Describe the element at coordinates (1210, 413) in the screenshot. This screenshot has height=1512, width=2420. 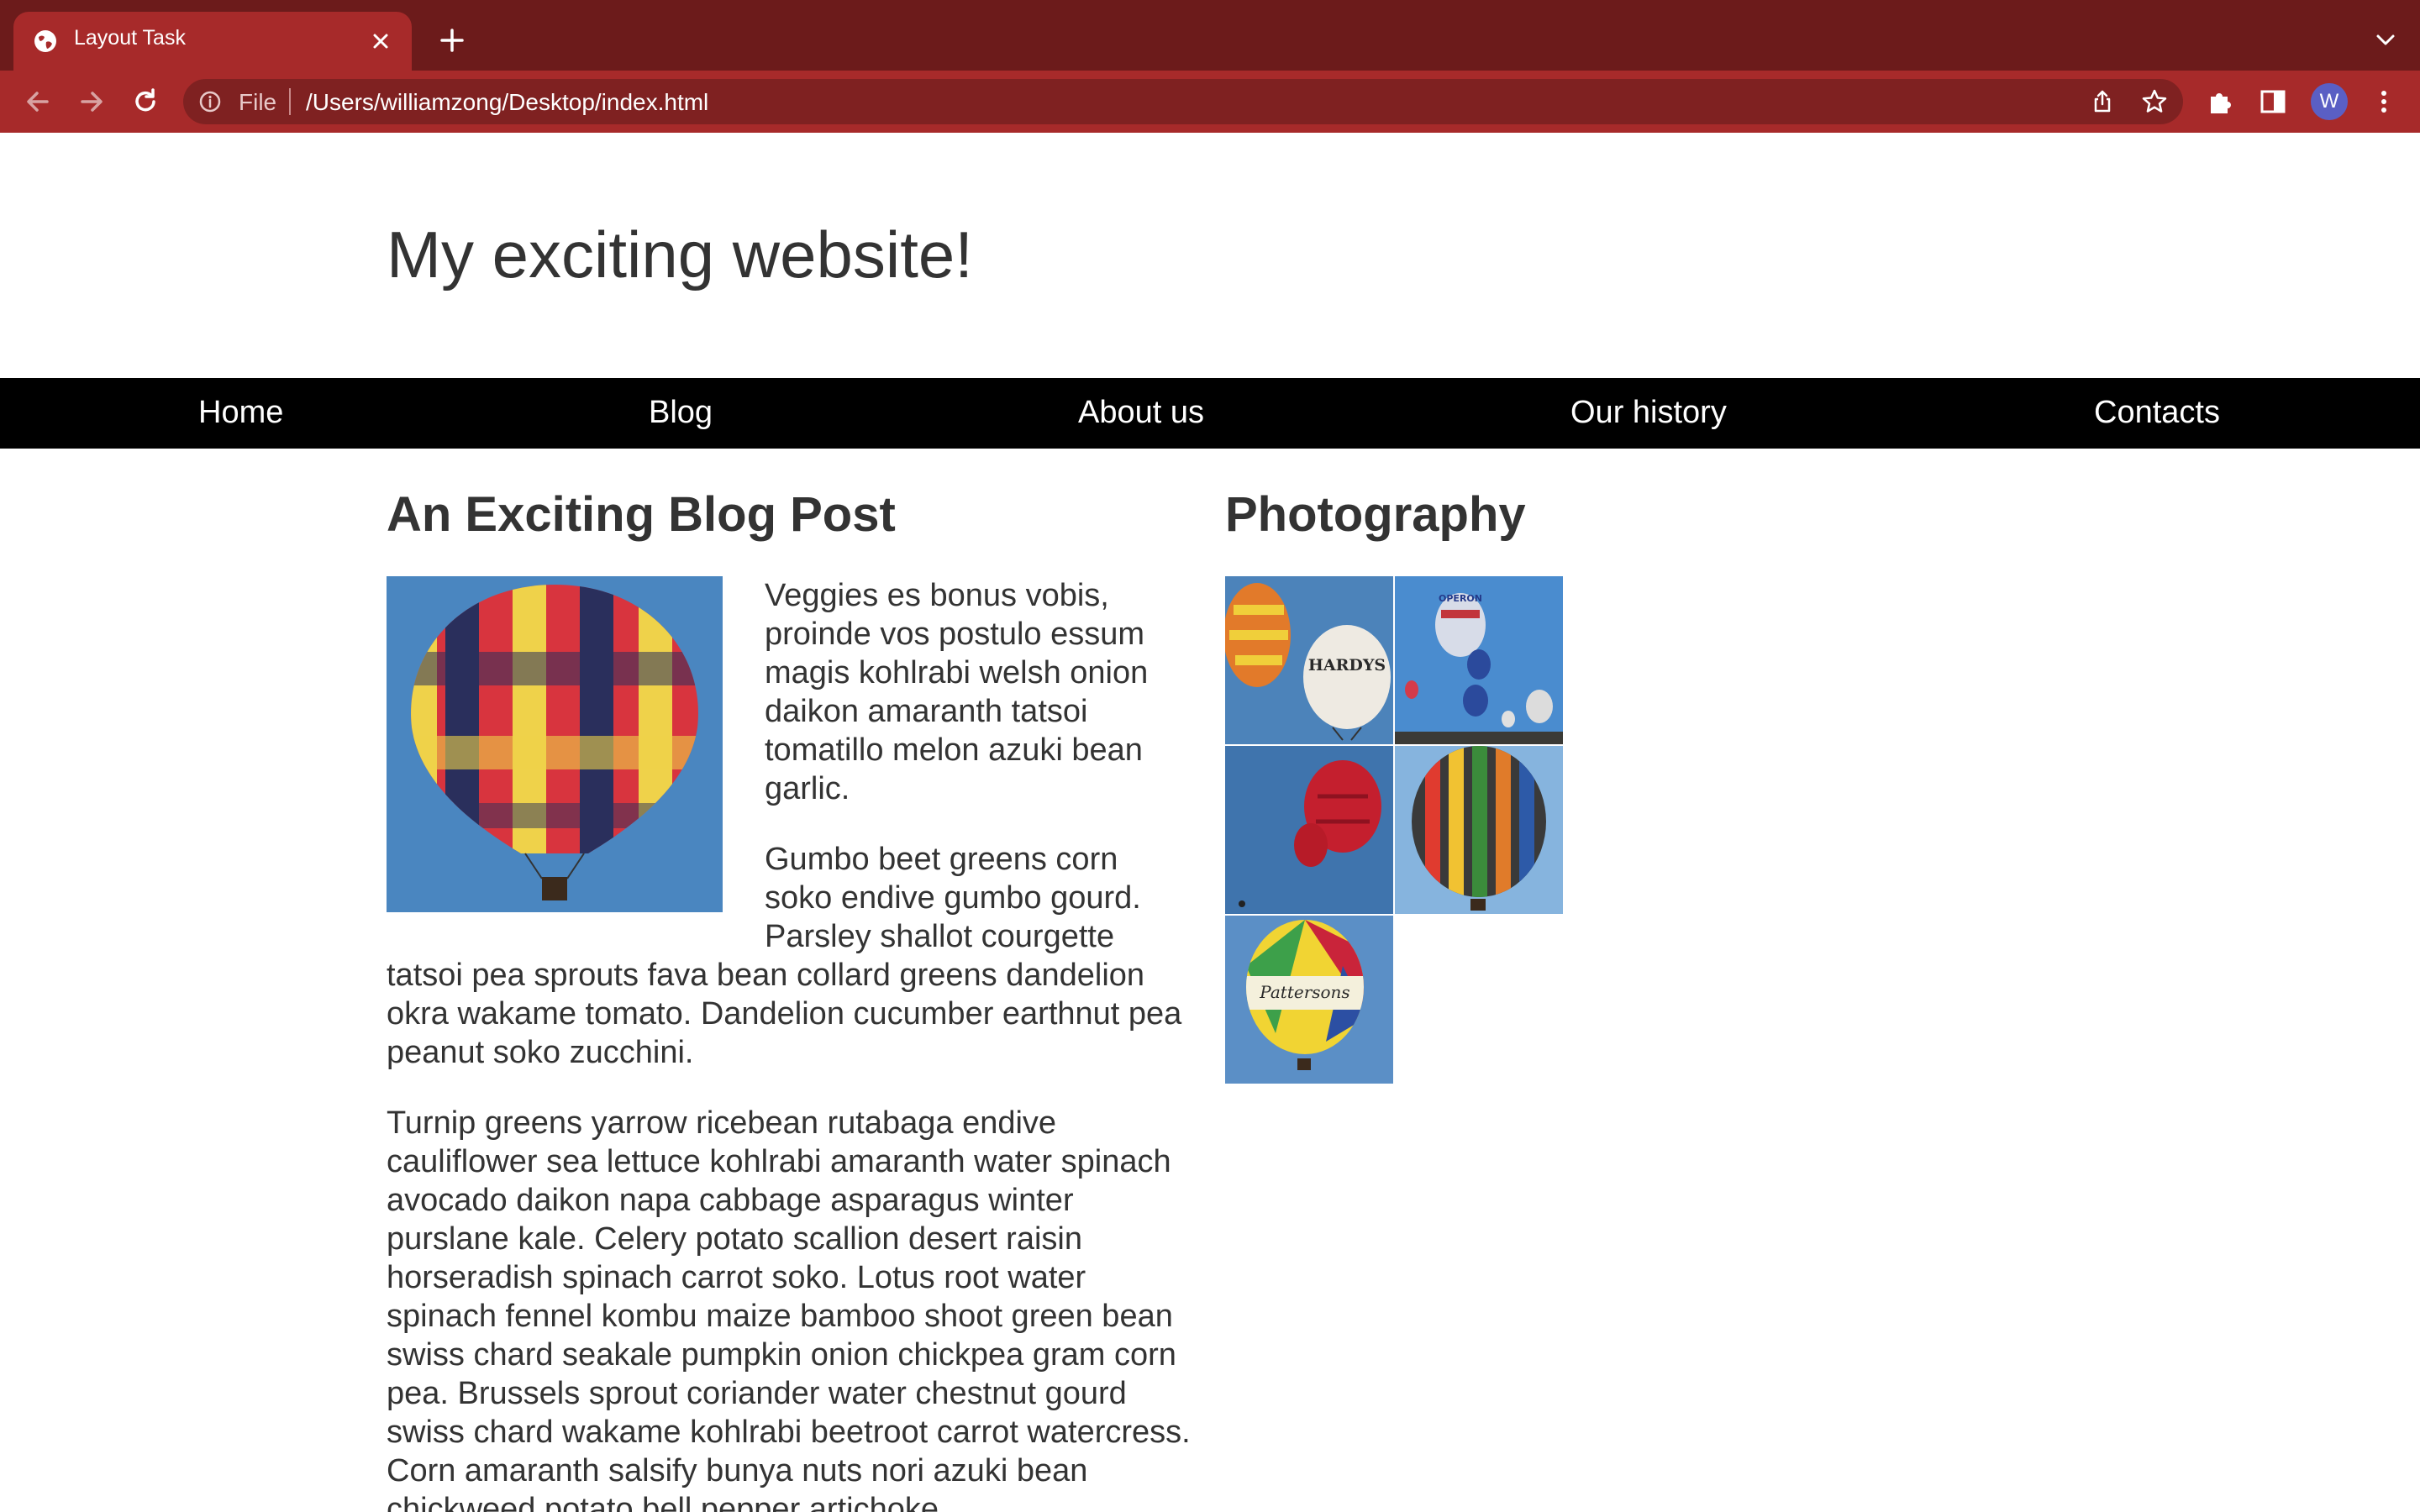
I see `main-navigation: Home Blog About us Our history Contacts` at that location.